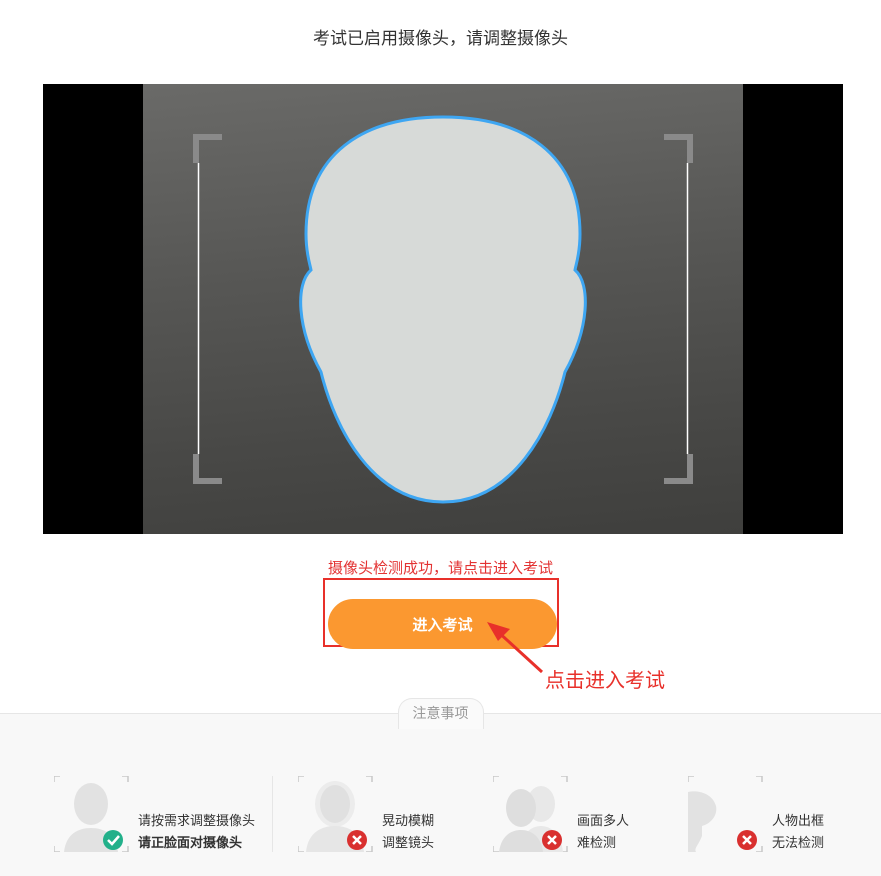  What do you see at coordinates (113, 840) in the screenshot?
I see `check-icon` at bounding box center [113, 840].